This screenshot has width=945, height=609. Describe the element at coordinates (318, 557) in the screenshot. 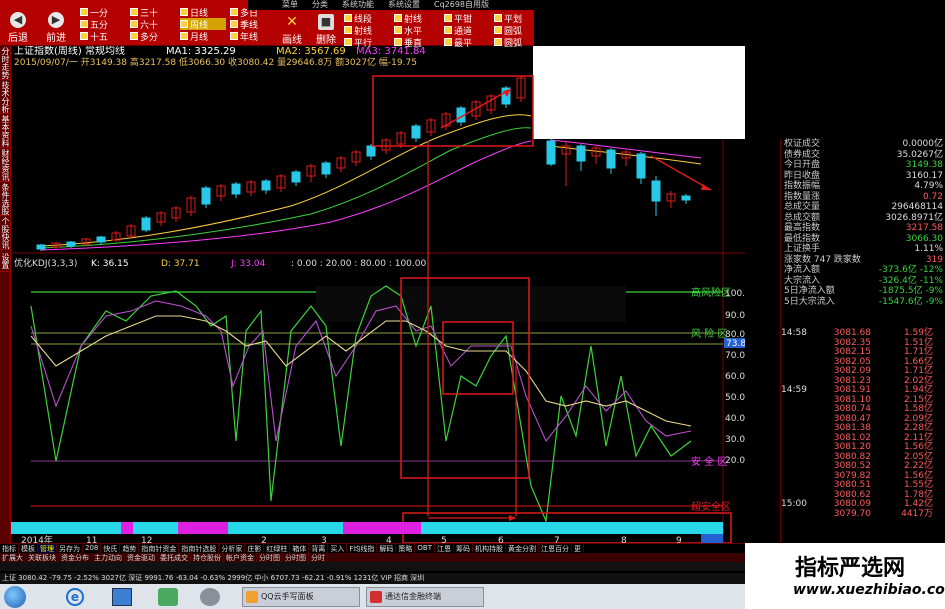

I see `tab-item: 分时` at that location.